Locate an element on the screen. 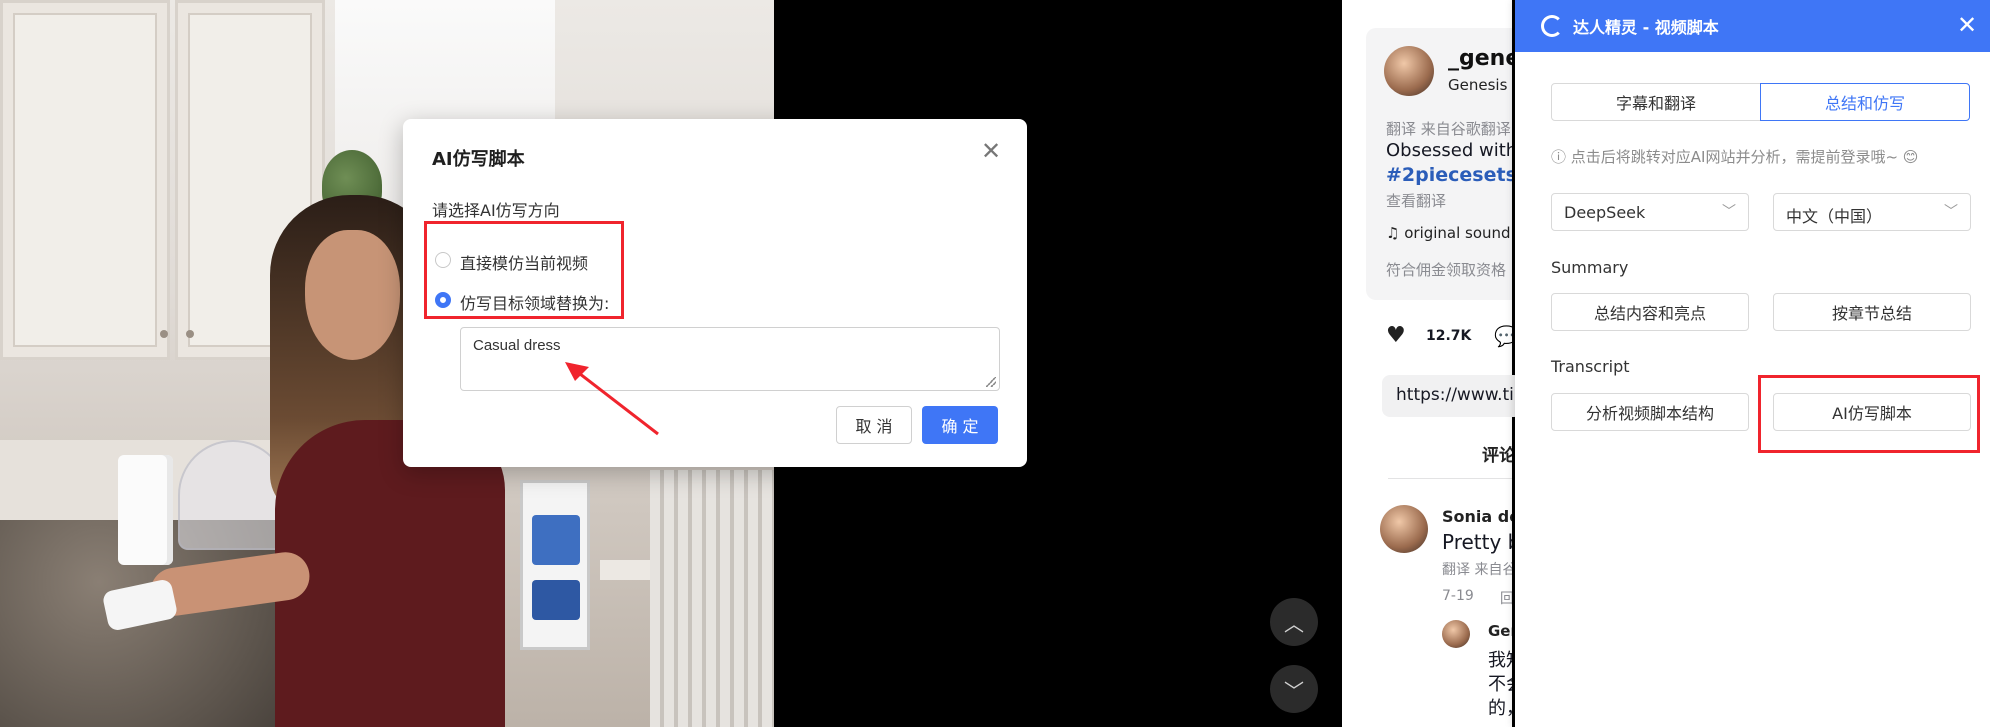 The width and height of the screenshot is (1990, 727). reply-line: 我知 is located at coordinates (1500, 660).